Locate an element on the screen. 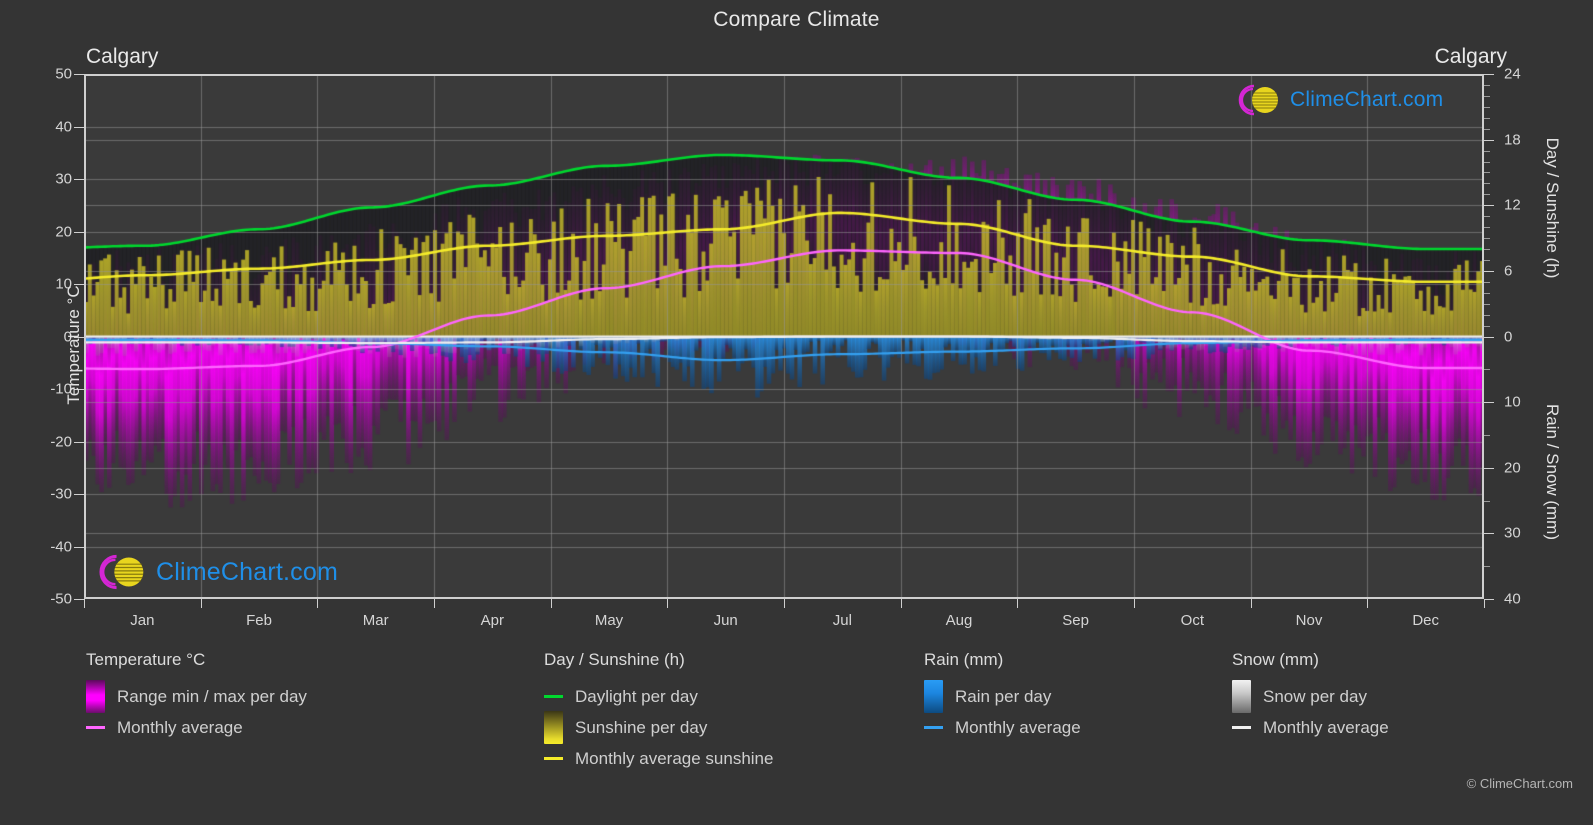  legend-label: Rain per day is located at coordinates (1003, 696).